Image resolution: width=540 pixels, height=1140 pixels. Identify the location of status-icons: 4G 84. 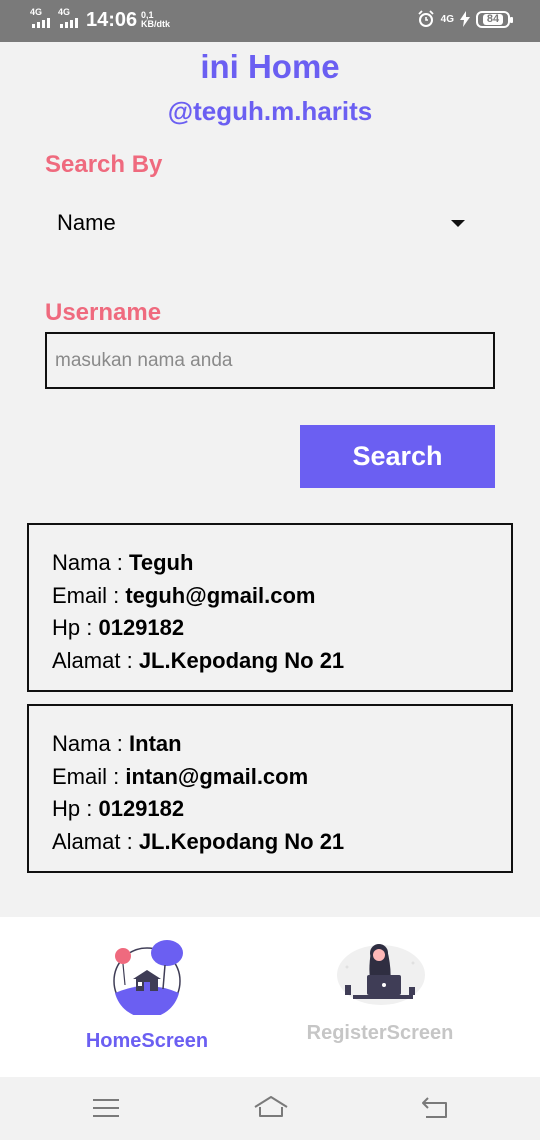
(465, 19).